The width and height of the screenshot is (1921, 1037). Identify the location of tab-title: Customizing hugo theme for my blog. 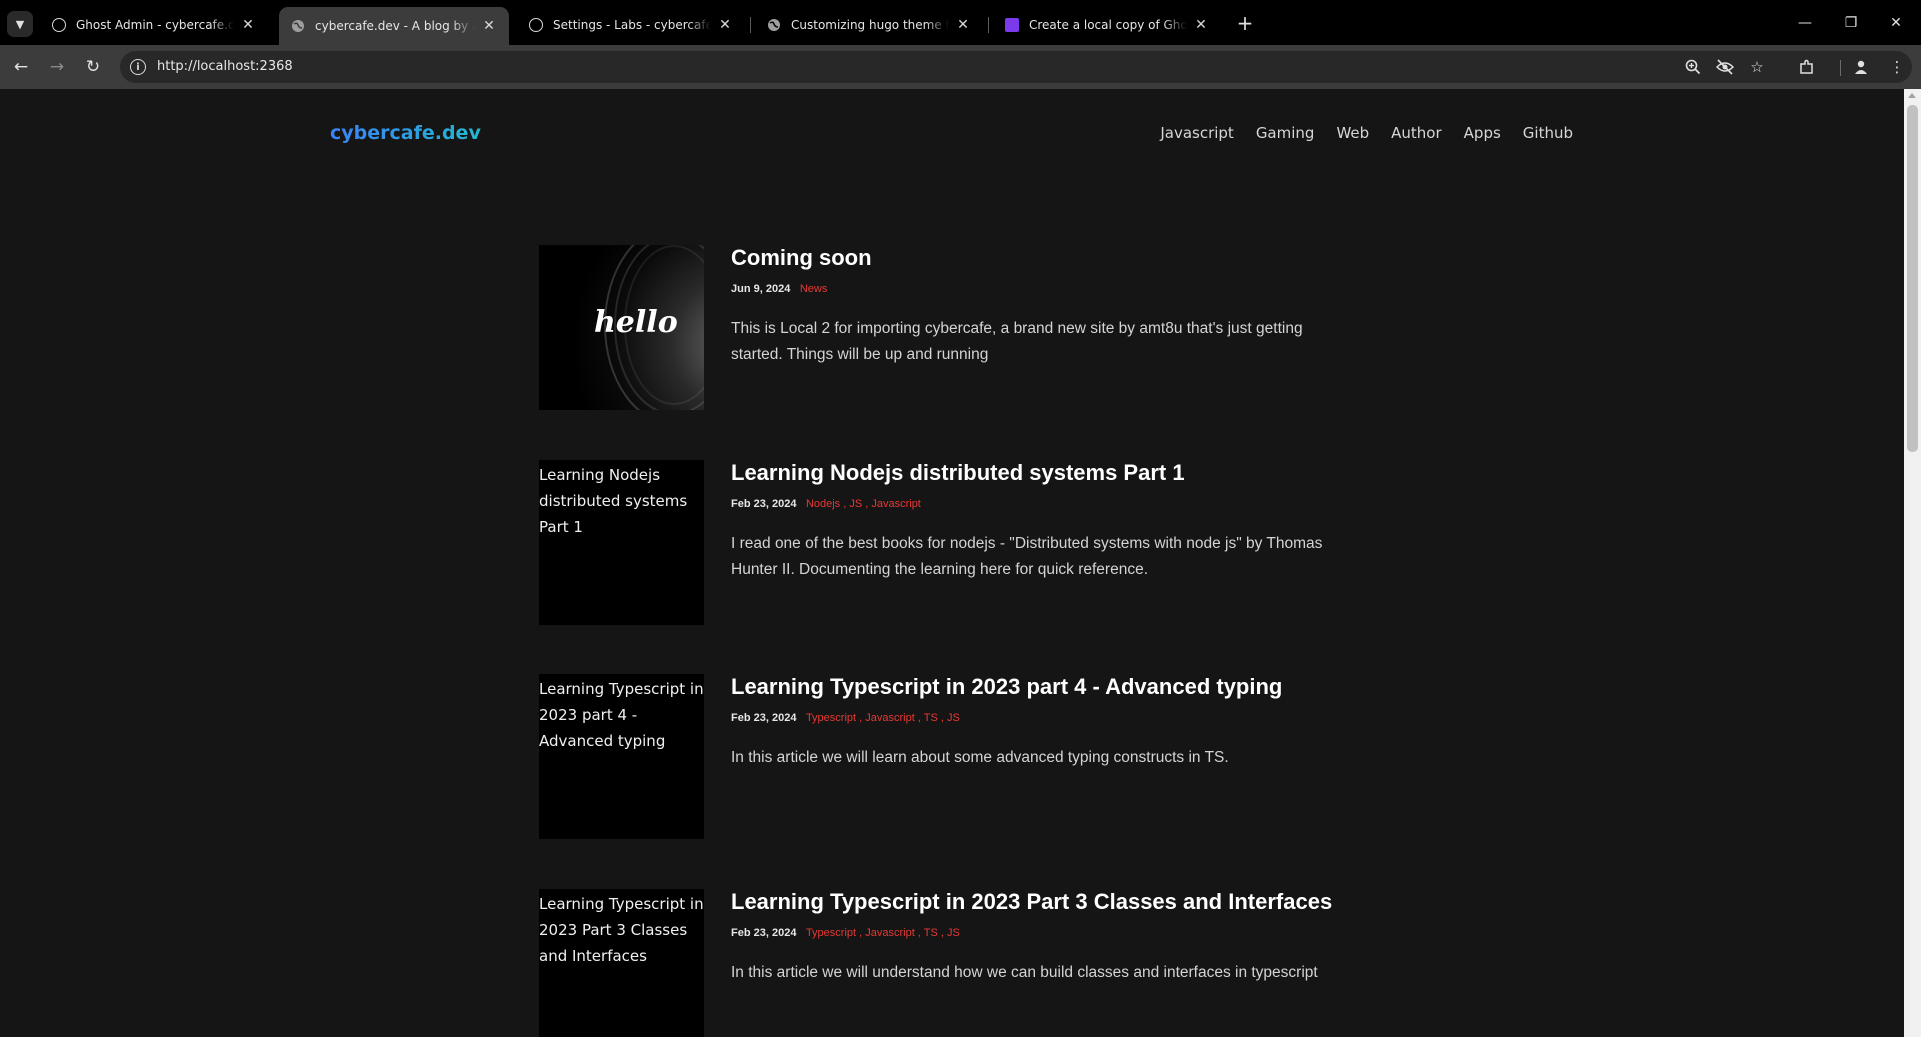
(870, 24).